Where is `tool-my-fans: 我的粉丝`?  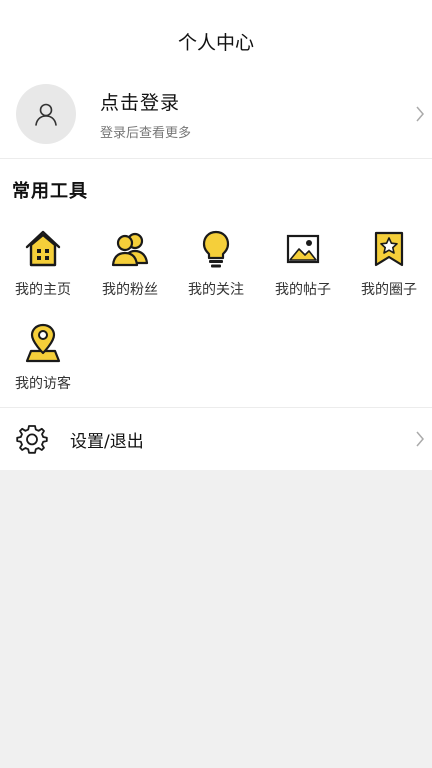 tool-my-fans: 我的粉丝 is located at coordinates (130, 263).